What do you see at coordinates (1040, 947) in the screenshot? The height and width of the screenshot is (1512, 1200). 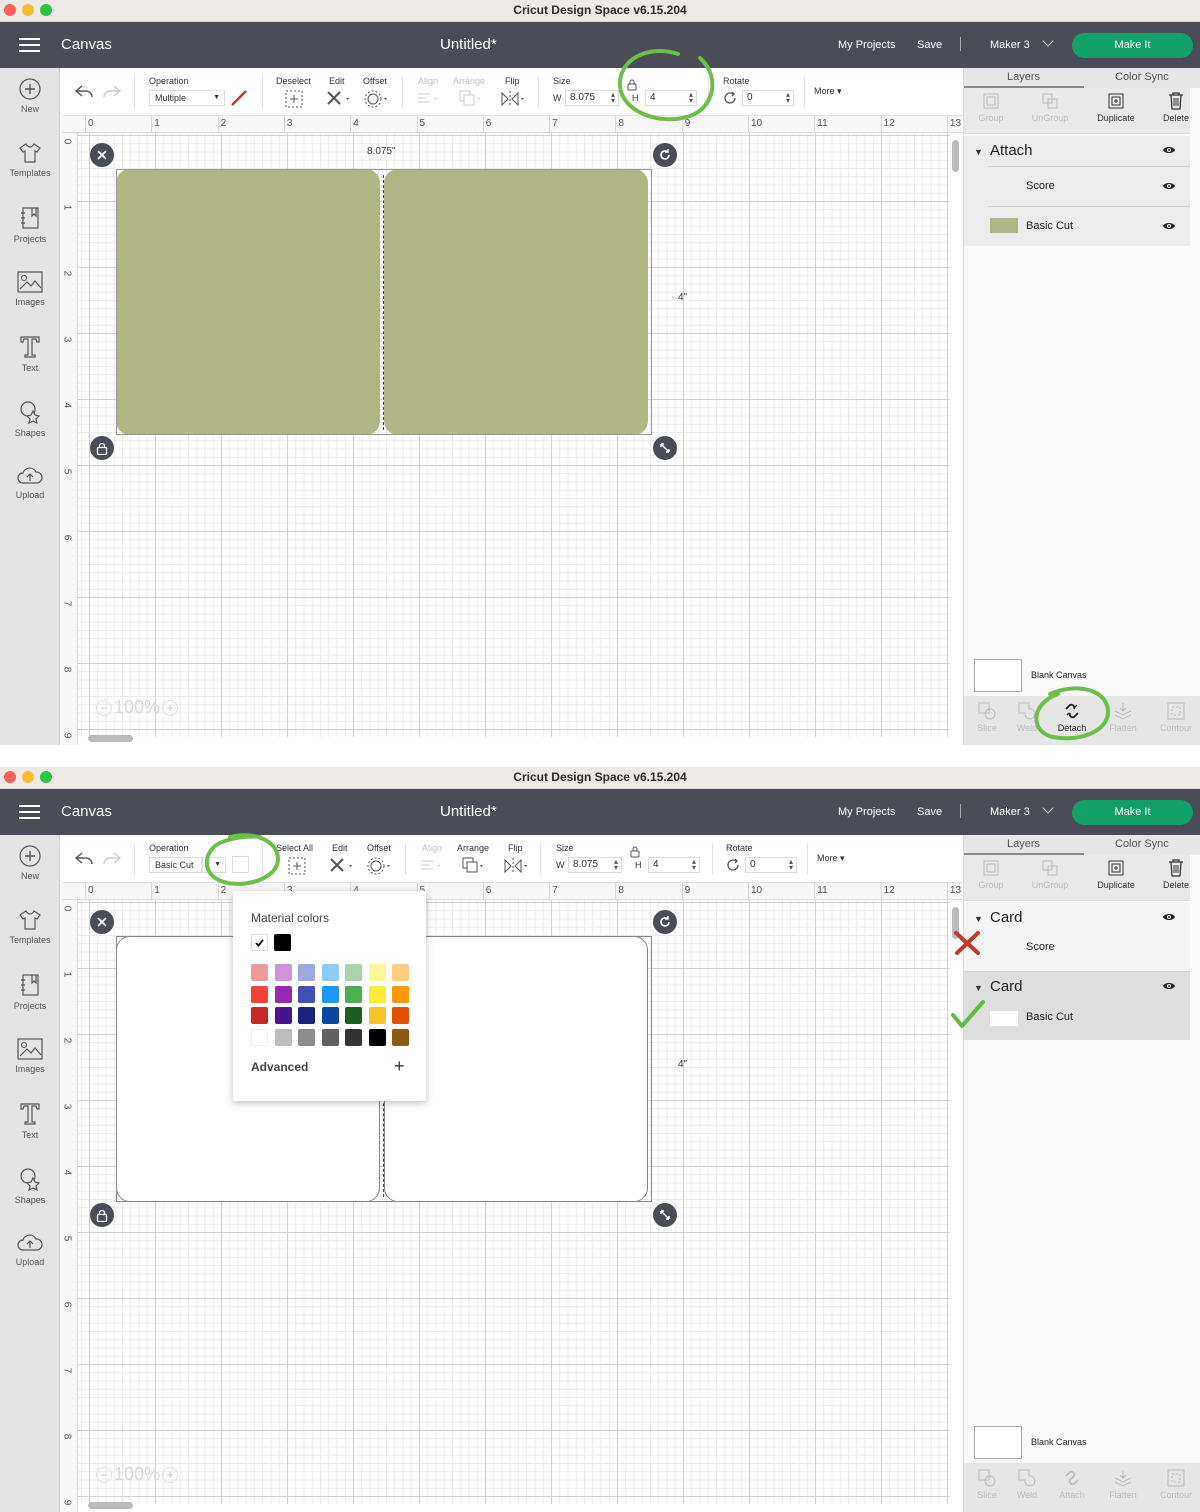 I see `layer-item-label: Score` at bounding box center [1040, 947].